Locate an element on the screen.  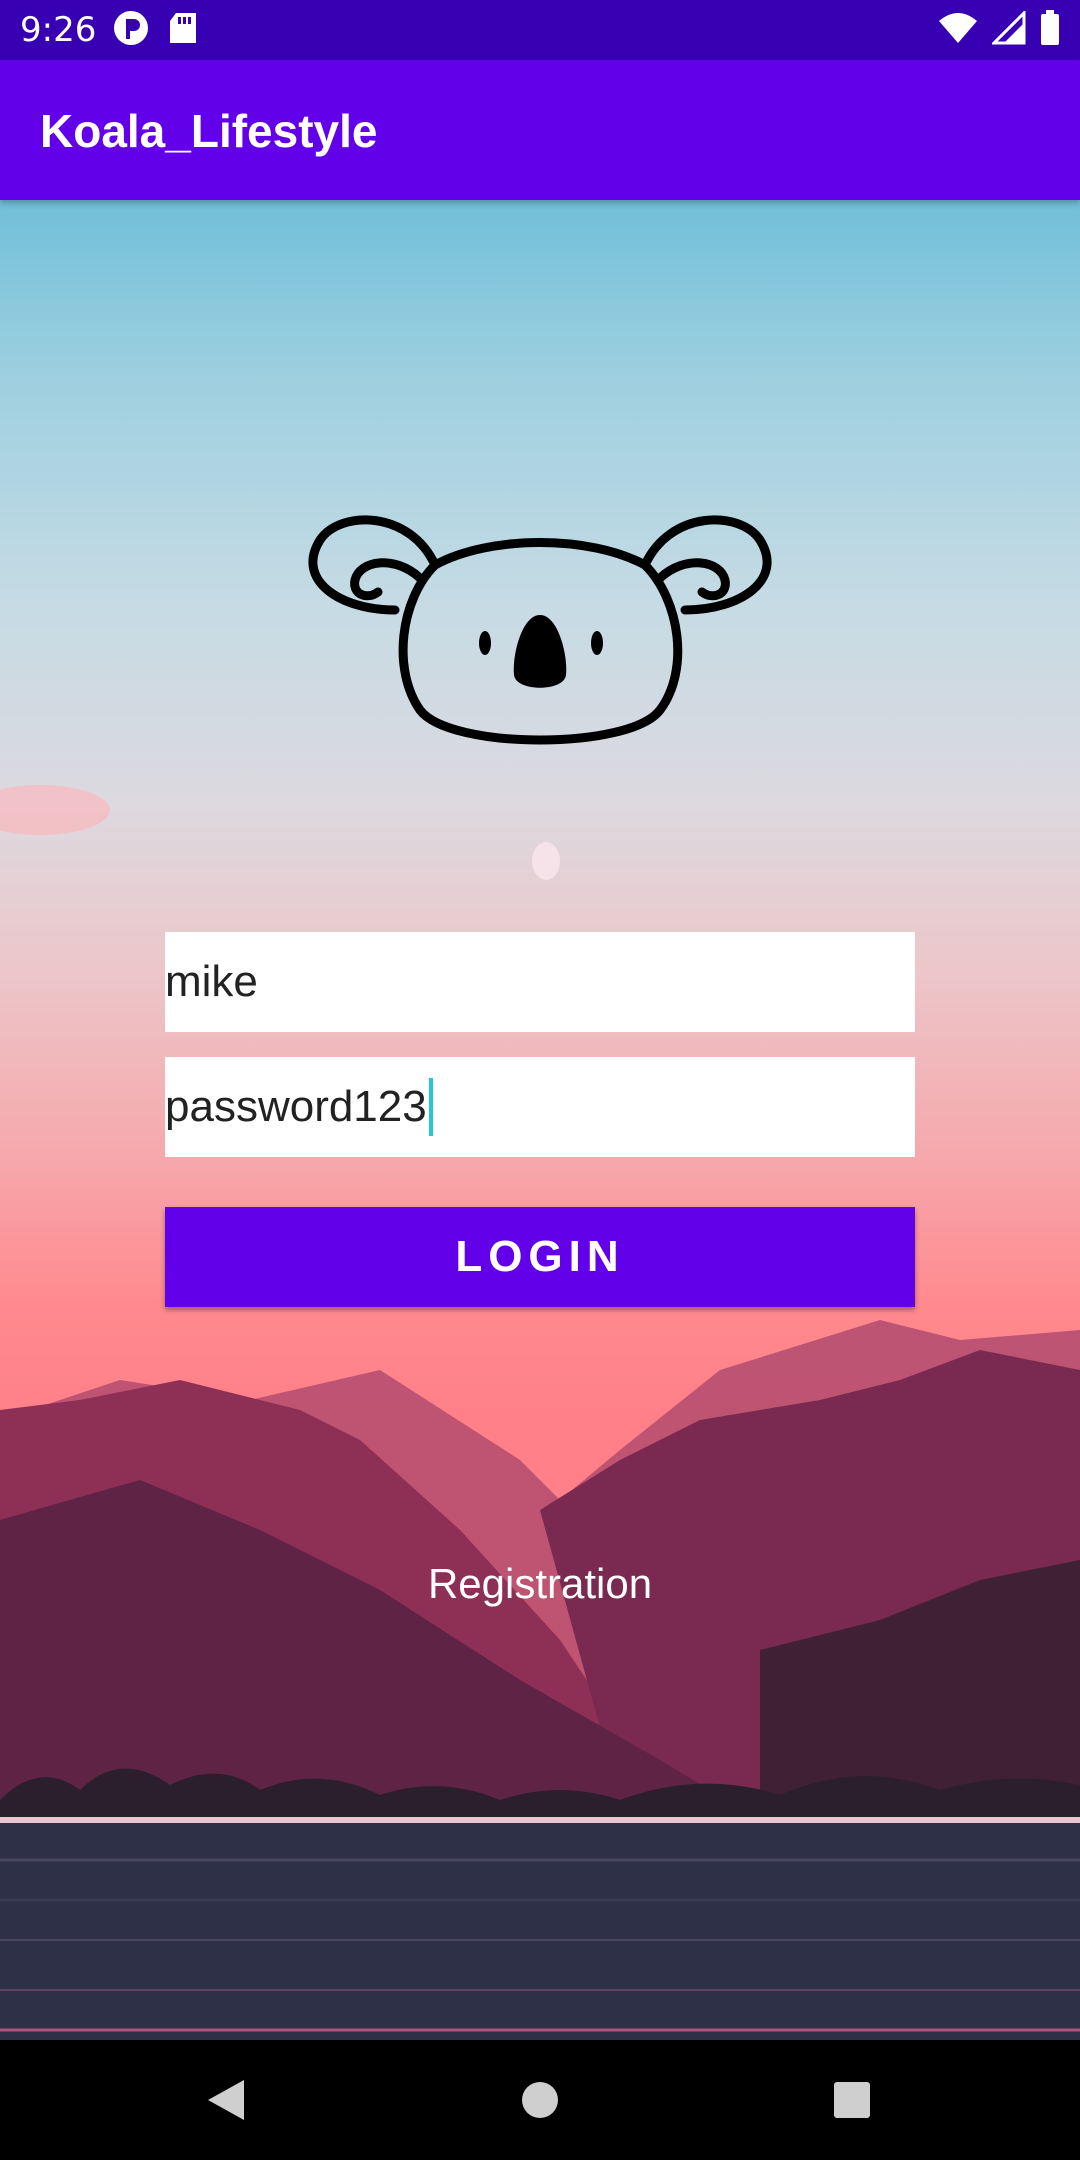
navigation-bar is located at coordinates (540, 2100).